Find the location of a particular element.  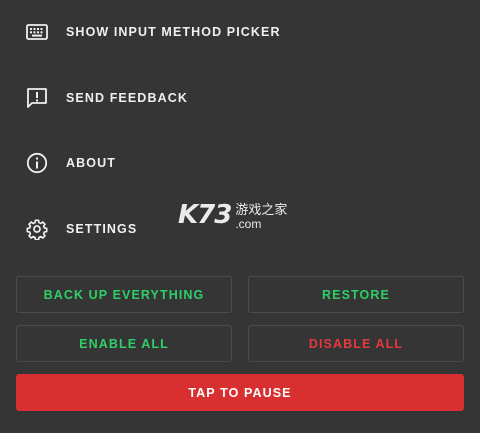

disable-all-button: DISABLE ALL is located at coordinates (356, 343).